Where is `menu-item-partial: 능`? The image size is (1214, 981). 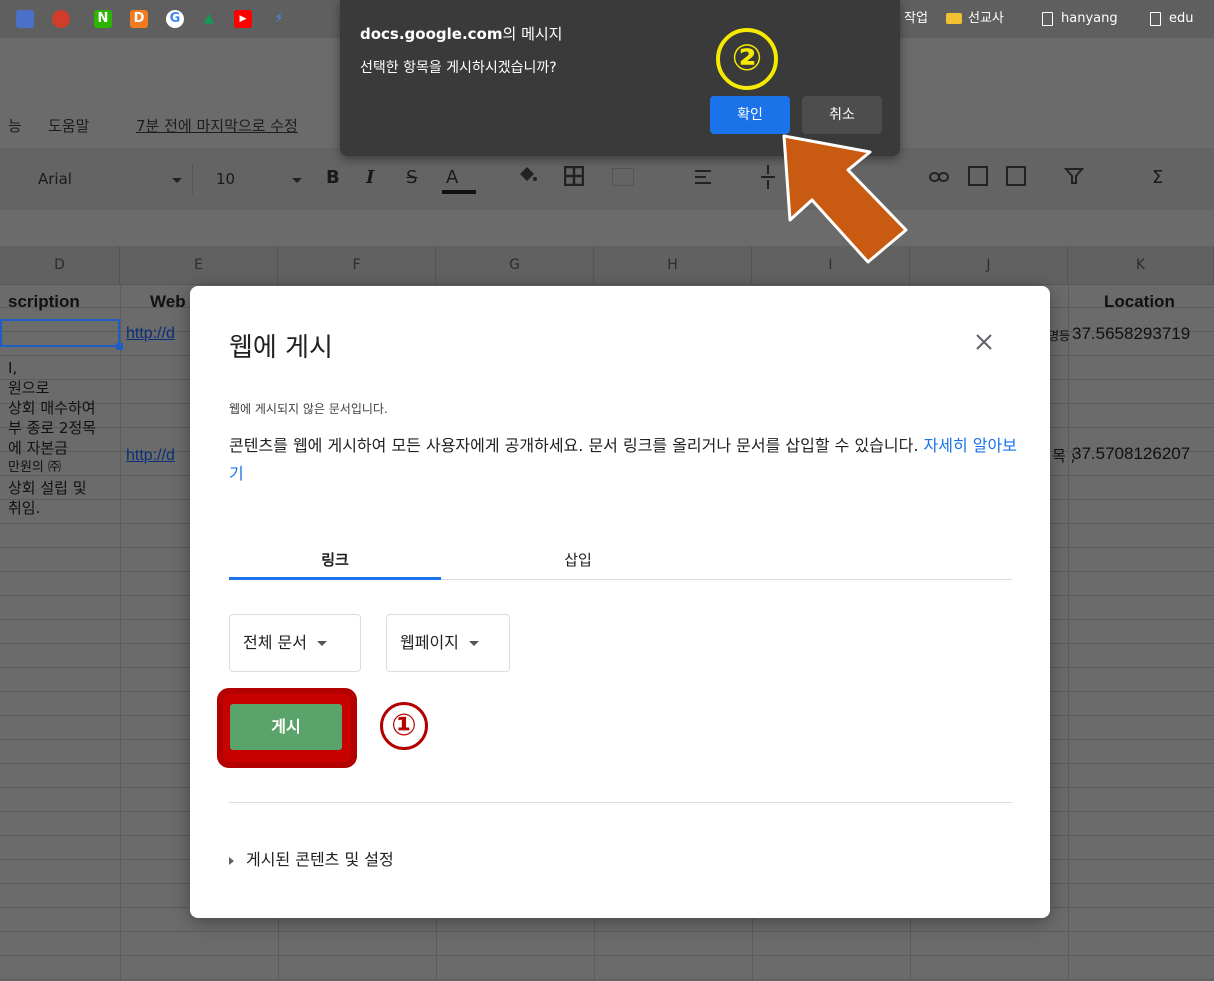 menu-item-partial: 능 is located at coordinates (15, 126).